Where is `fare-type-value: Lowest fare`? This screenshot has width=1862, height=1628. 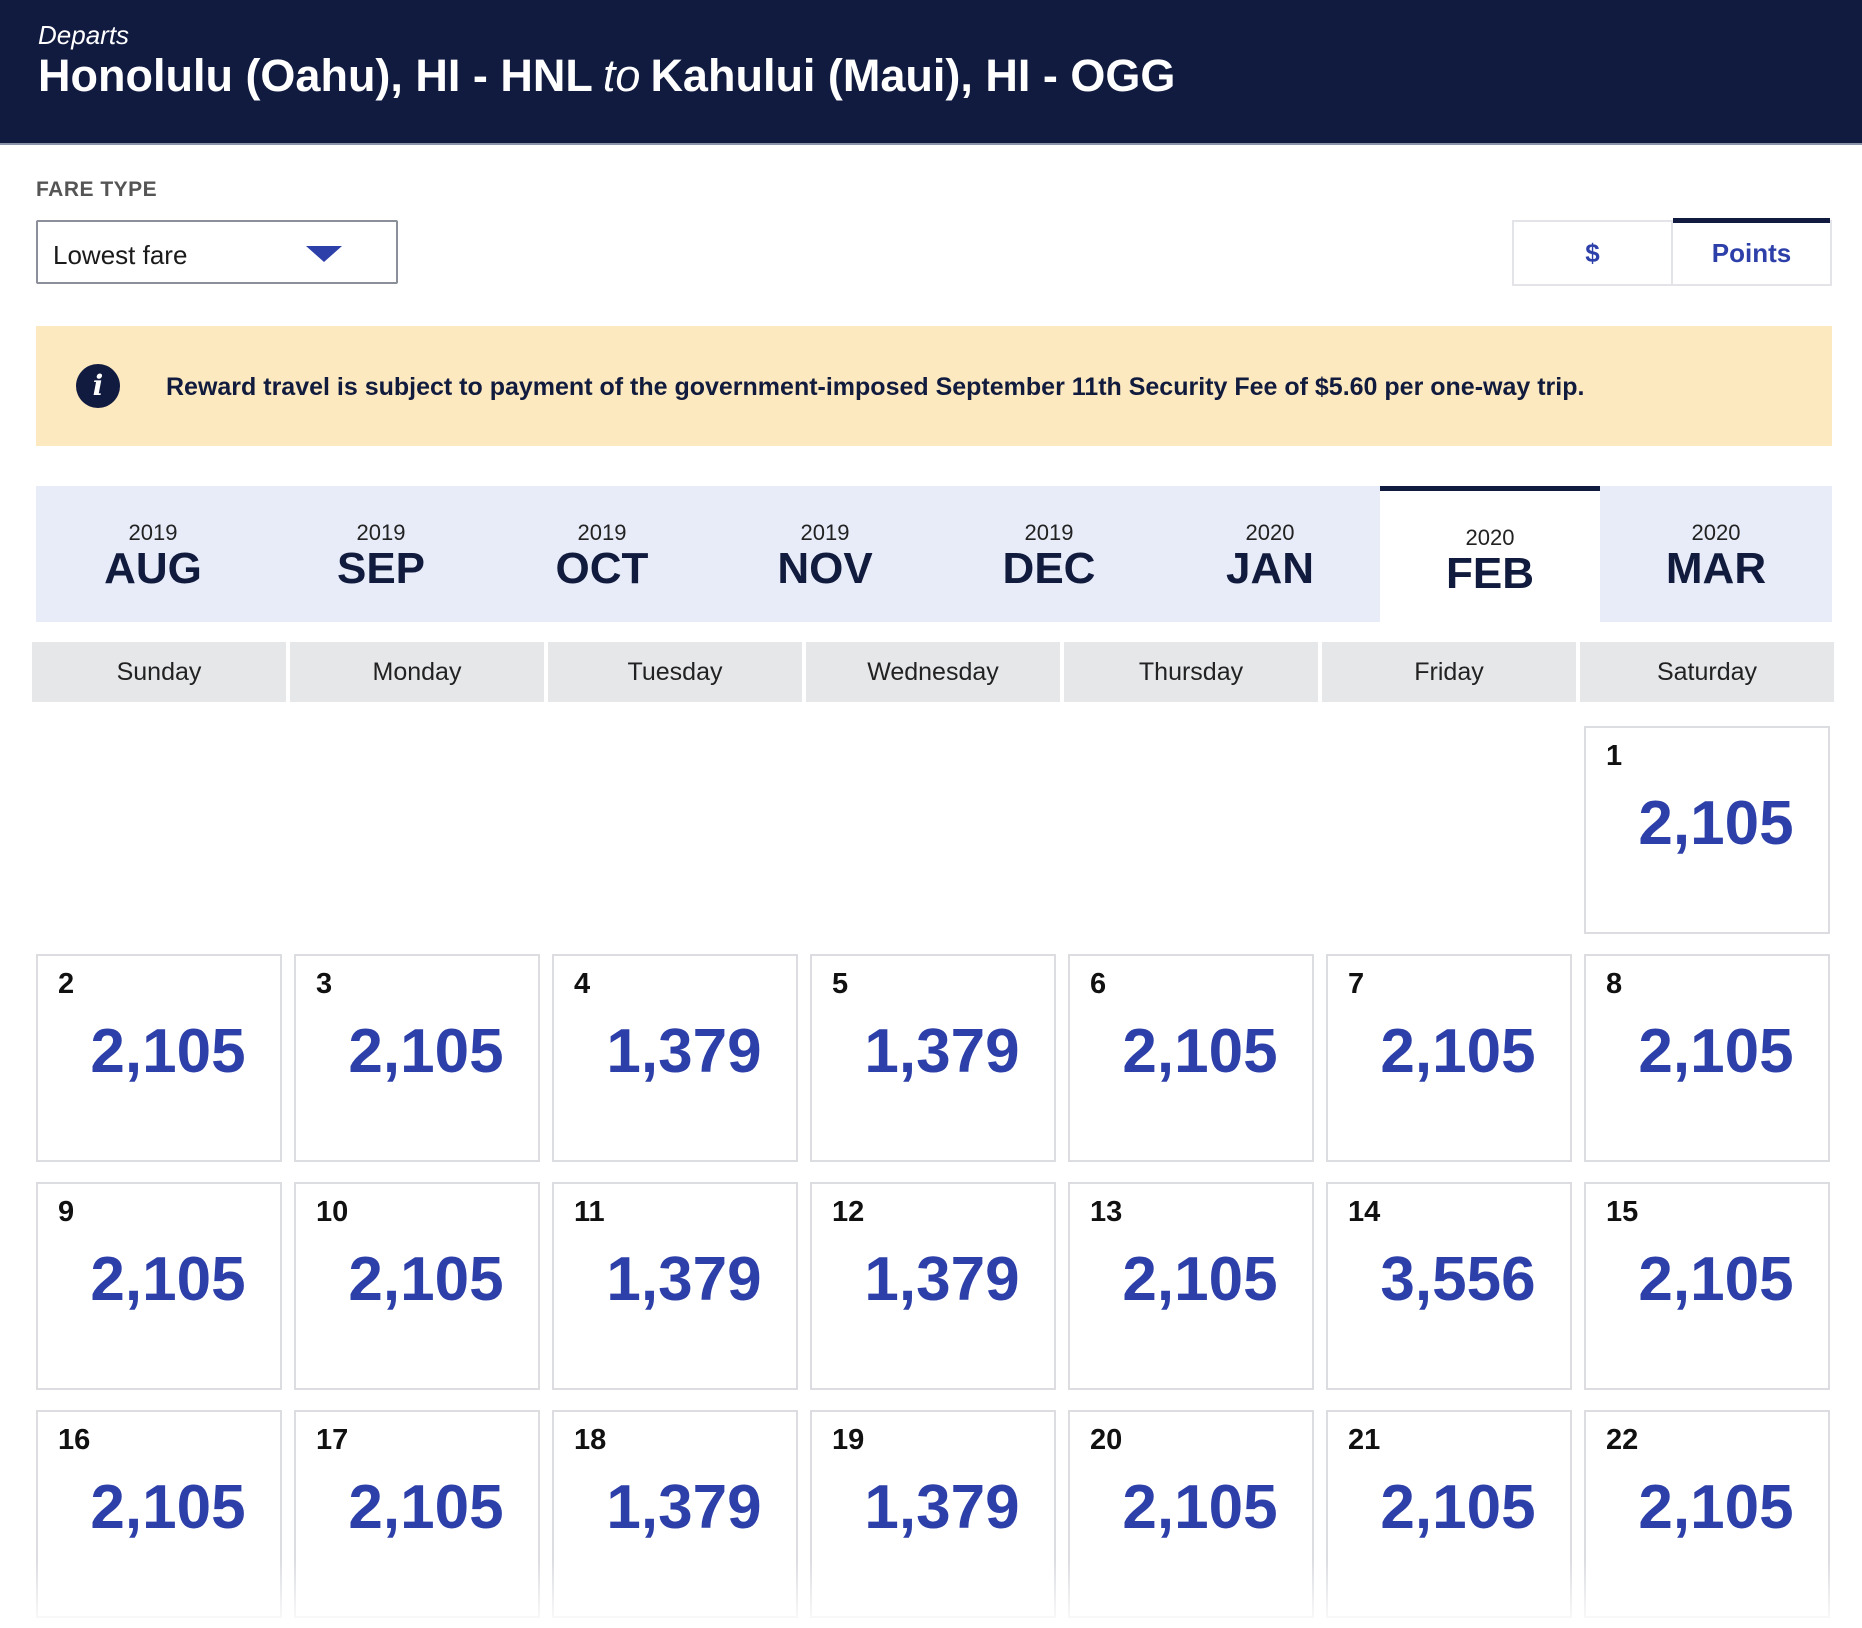
fare-type-value: Lowest fare is located at coordinates (120, 255).